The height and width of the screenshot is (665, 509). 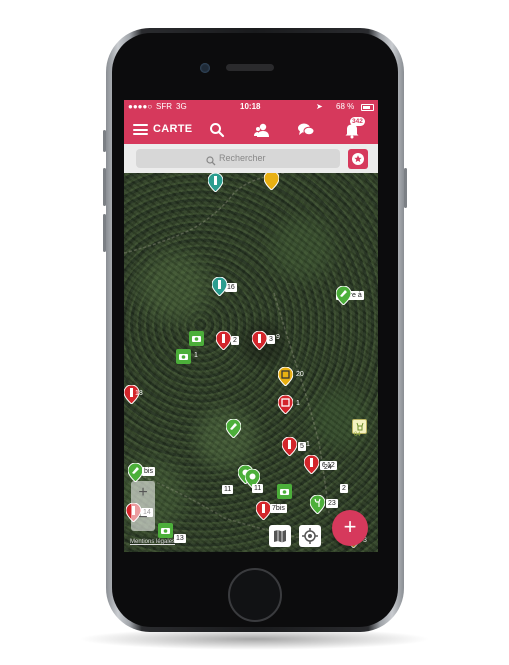 I want to click on notification-badge: 342, so click(x=357, y=121).